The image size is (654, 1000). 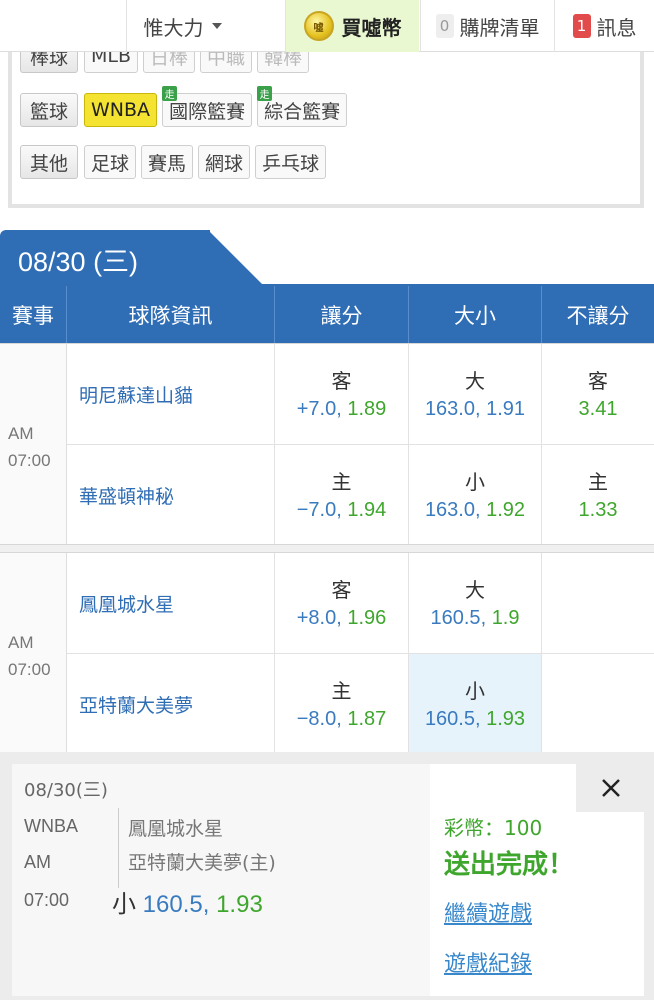 I want to click on chip-horse-racing: 賽馬, so click(x=167, y=162).